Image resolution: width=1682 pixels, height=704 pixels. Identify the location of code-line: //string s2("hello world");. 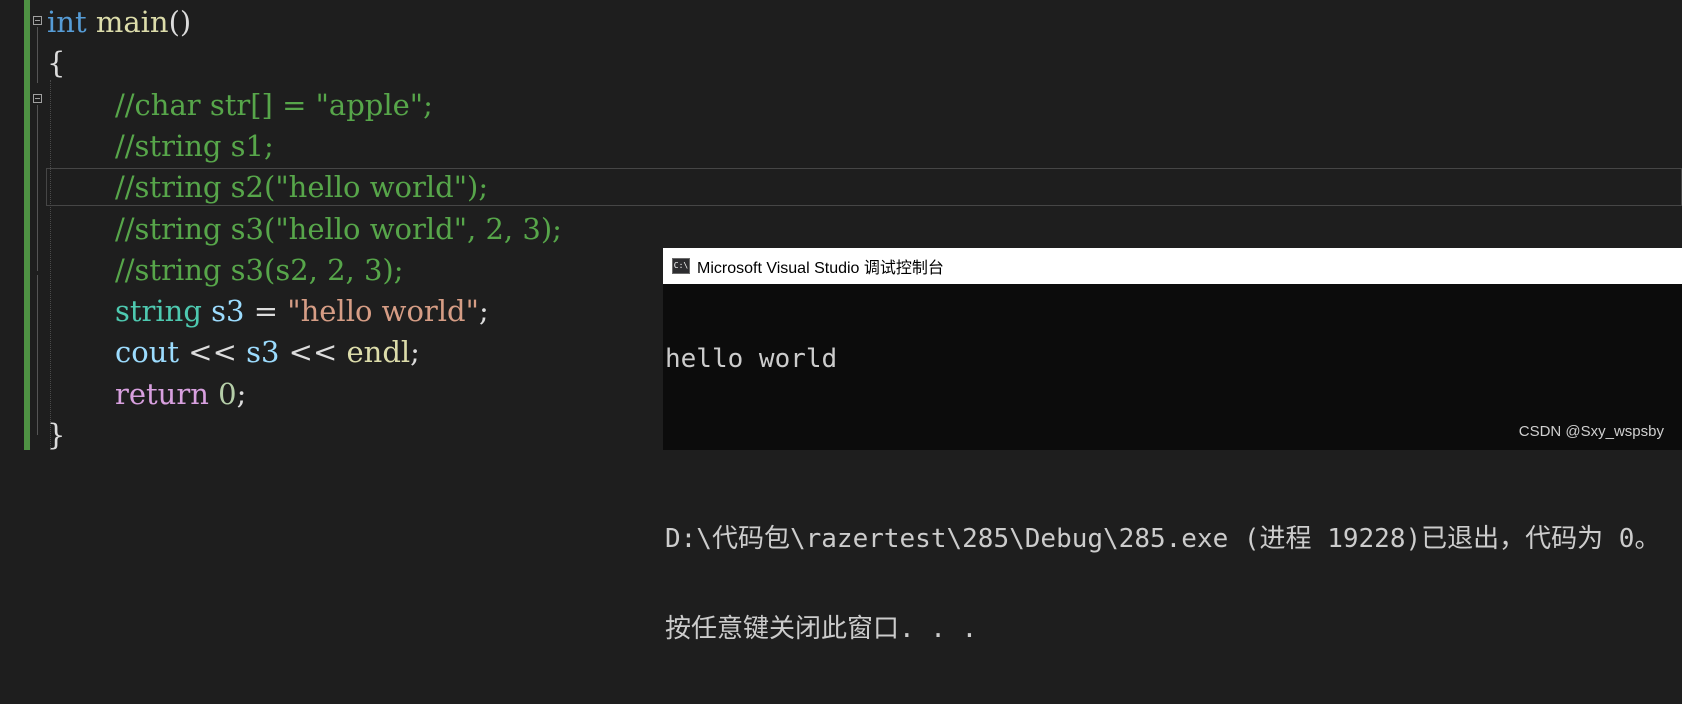
(267, 187).